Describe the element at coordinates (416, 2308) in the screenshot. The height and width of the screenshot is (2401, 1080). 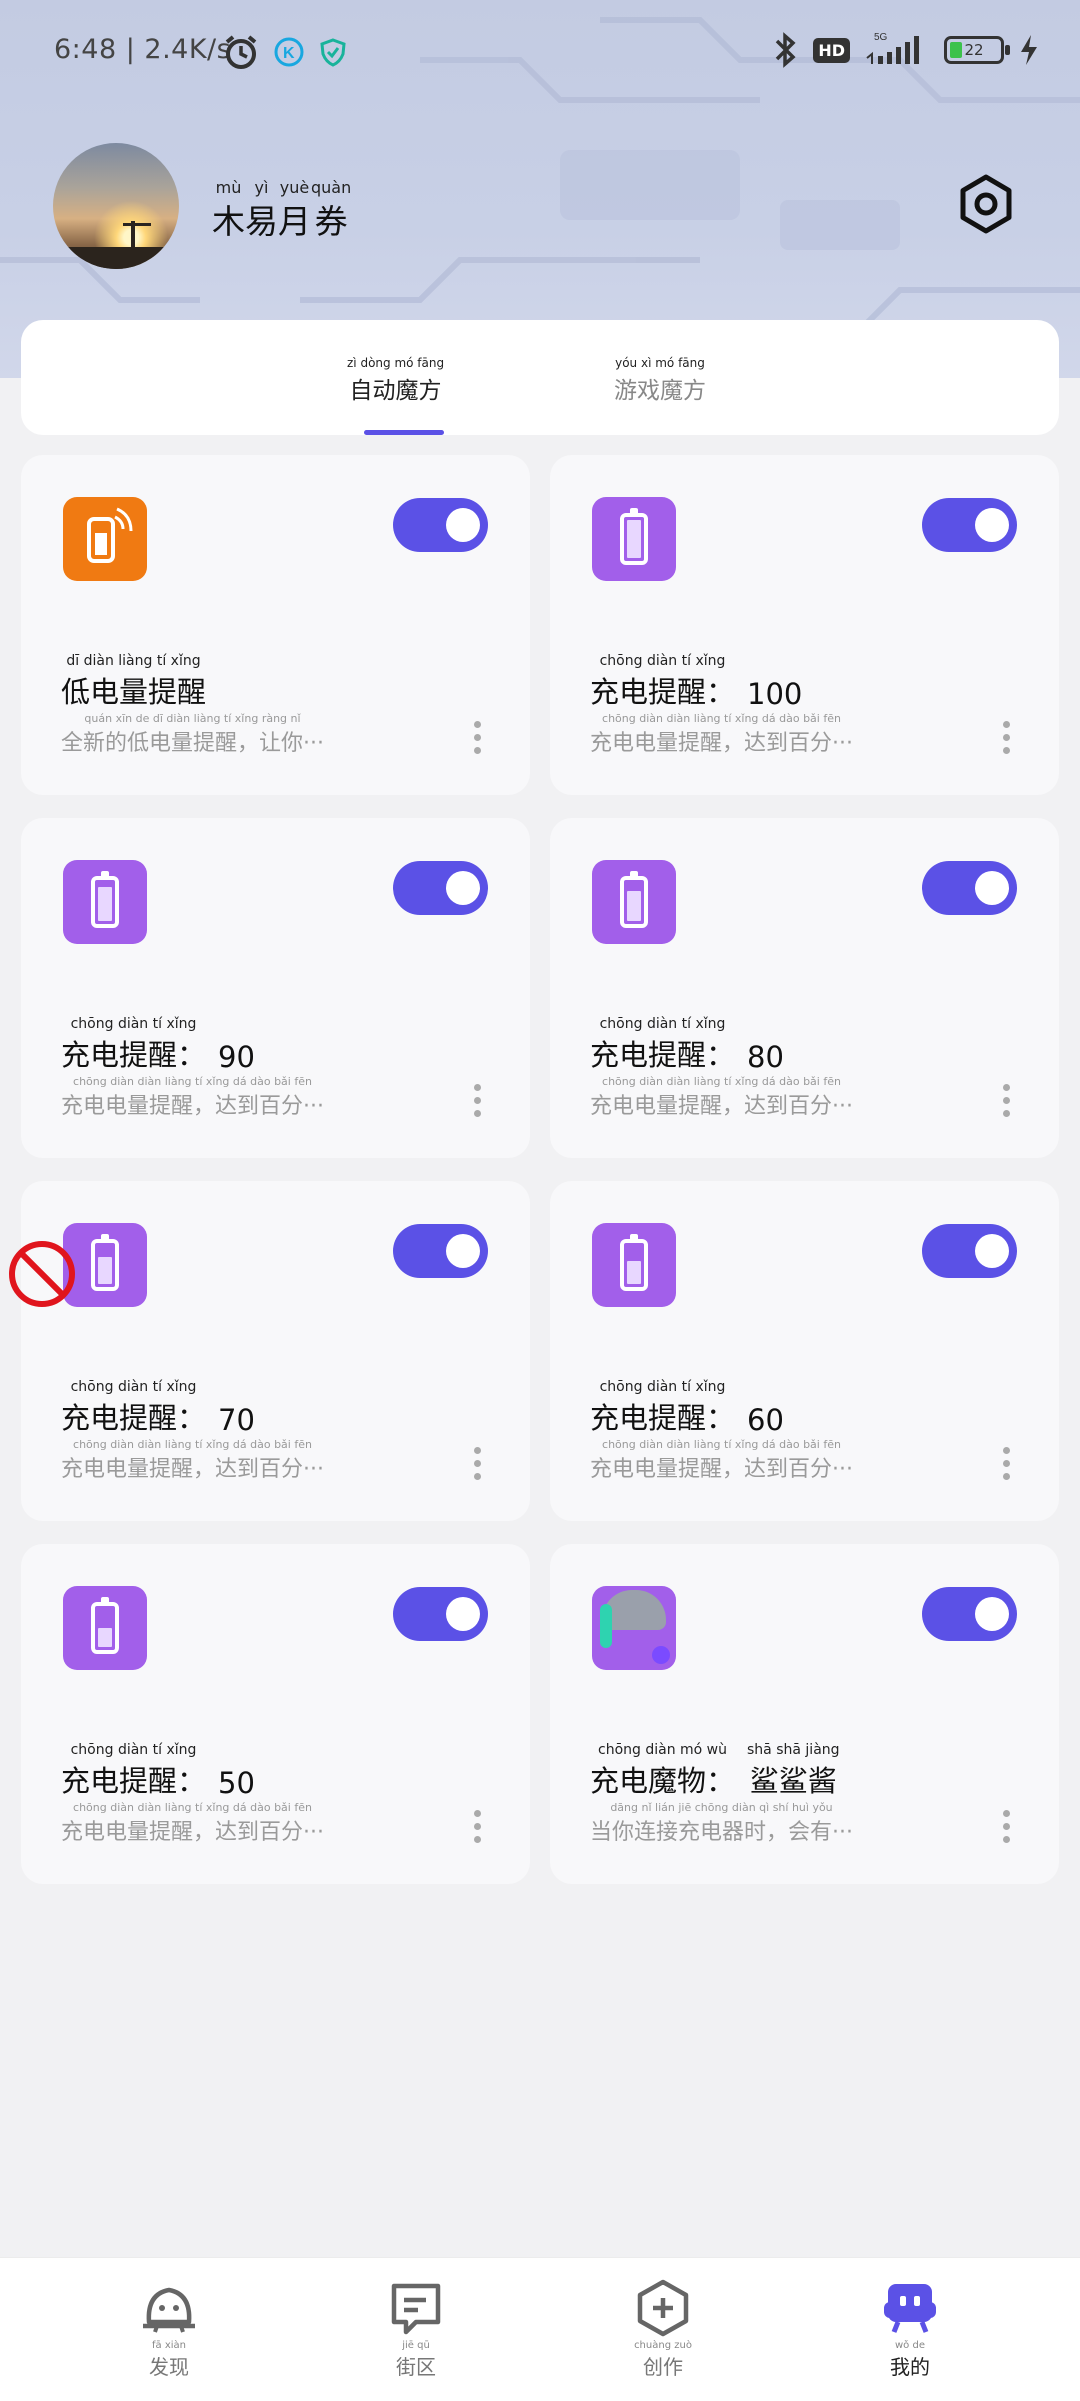
I see `community-icon` at that location.